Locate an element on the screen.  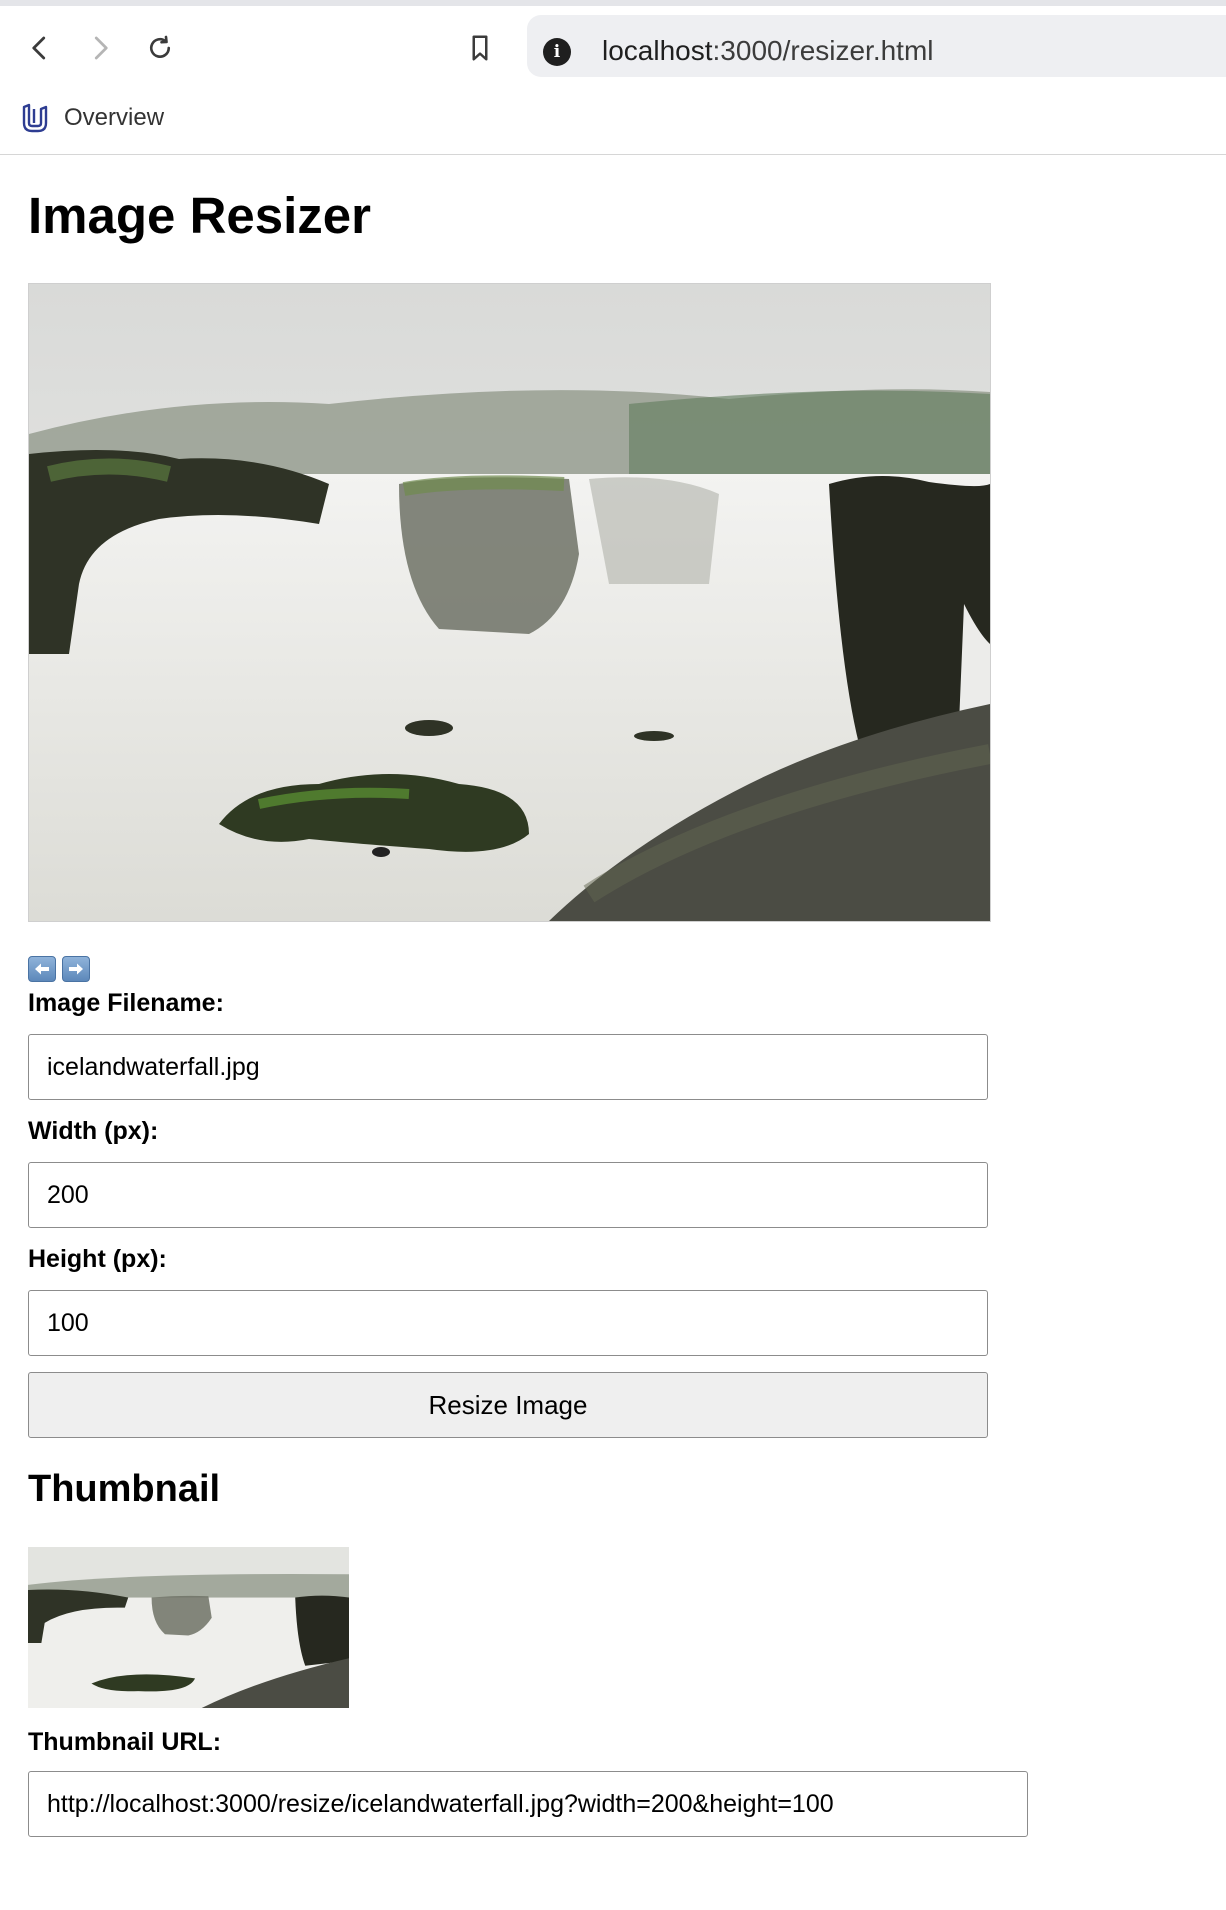
thumbnail-url-field is located at coordinates (528, 1804).